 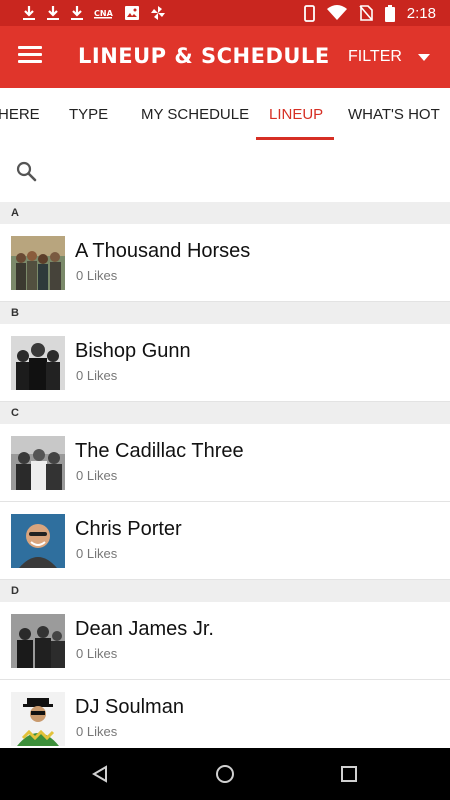 What do you see at coordinates (225, 263) in the screenshot?
I see `list-item: A Thousand Horses 0 Likes` at bounding box center [225, 263].